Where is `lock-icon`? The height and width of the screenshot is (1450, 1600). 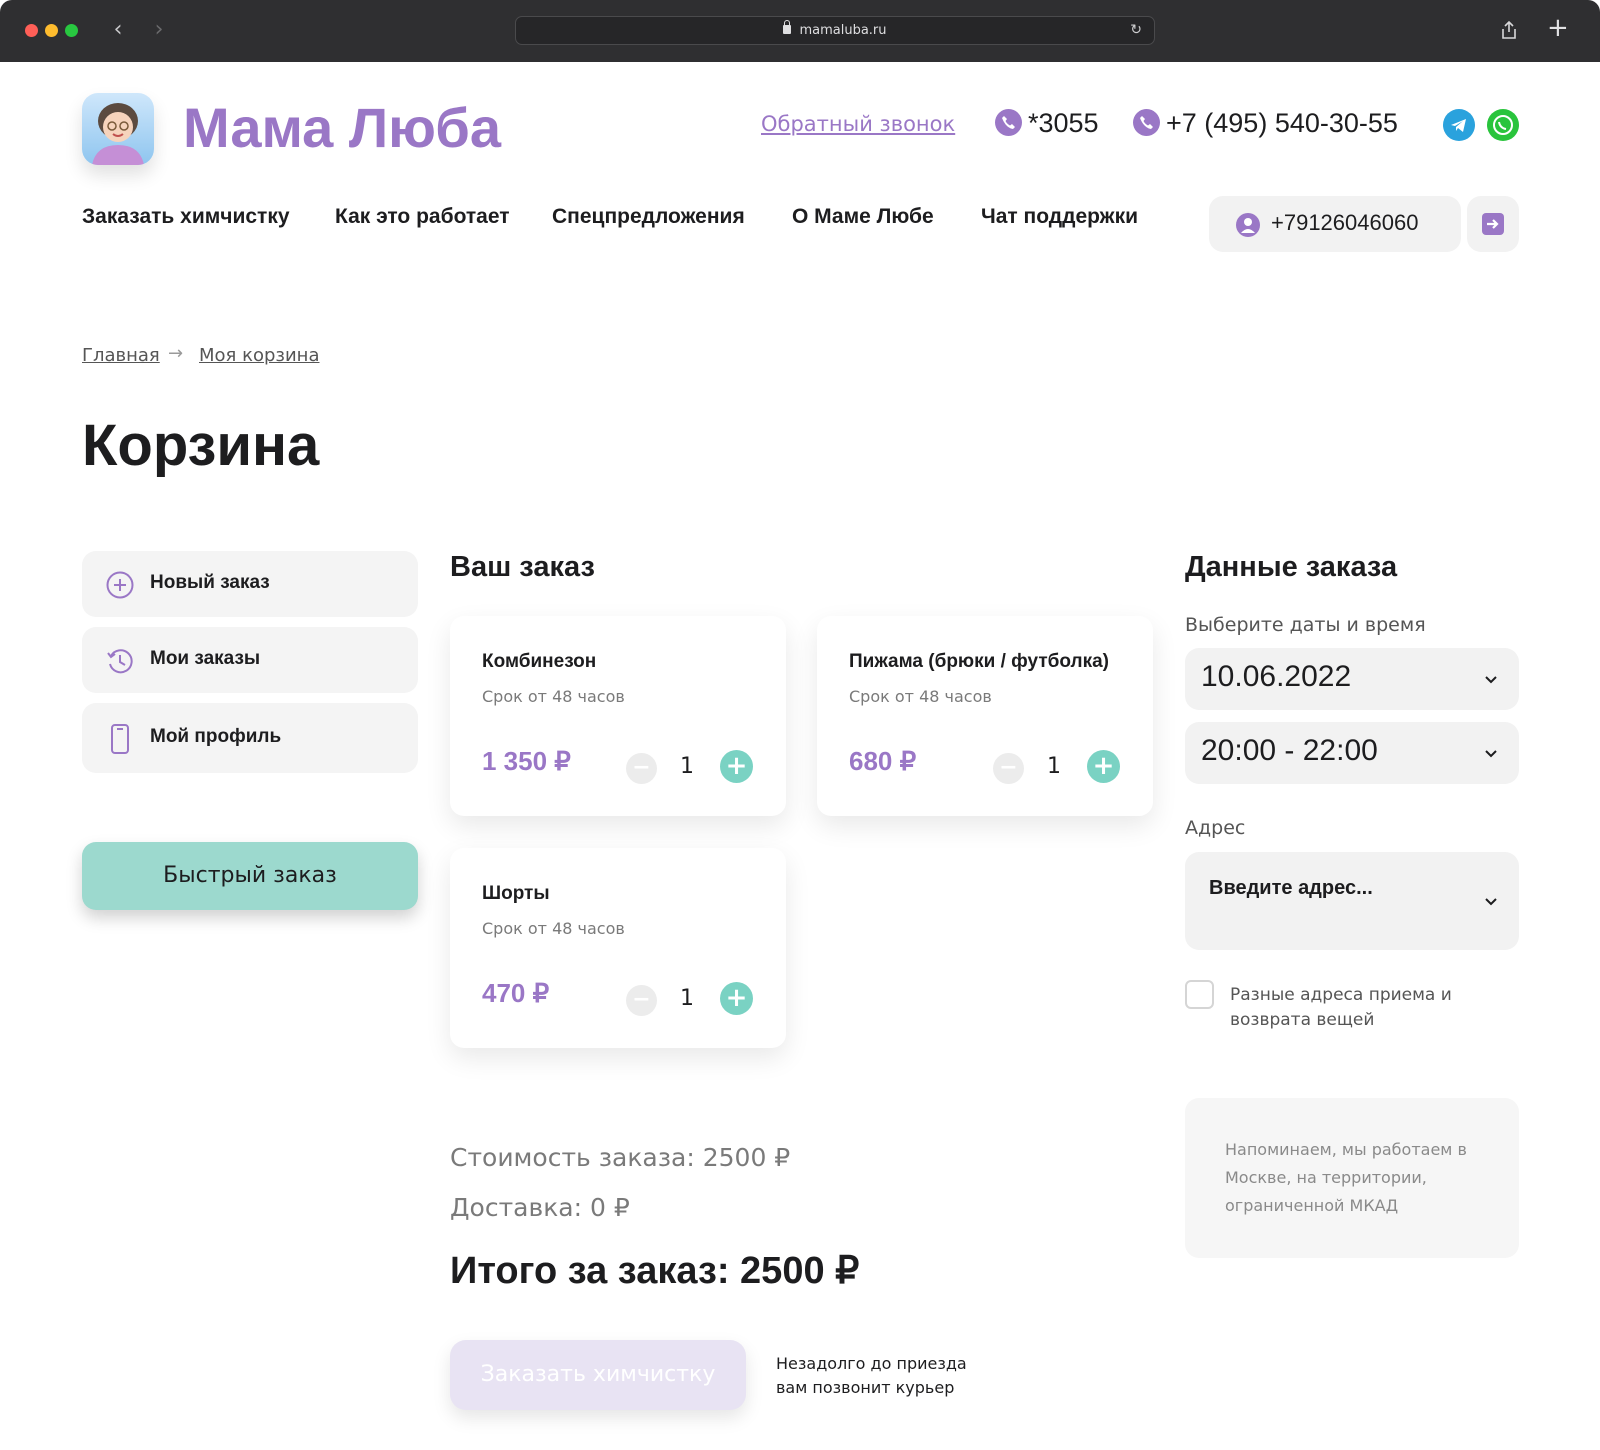 lock-icon is located at coordinates (787, 27).